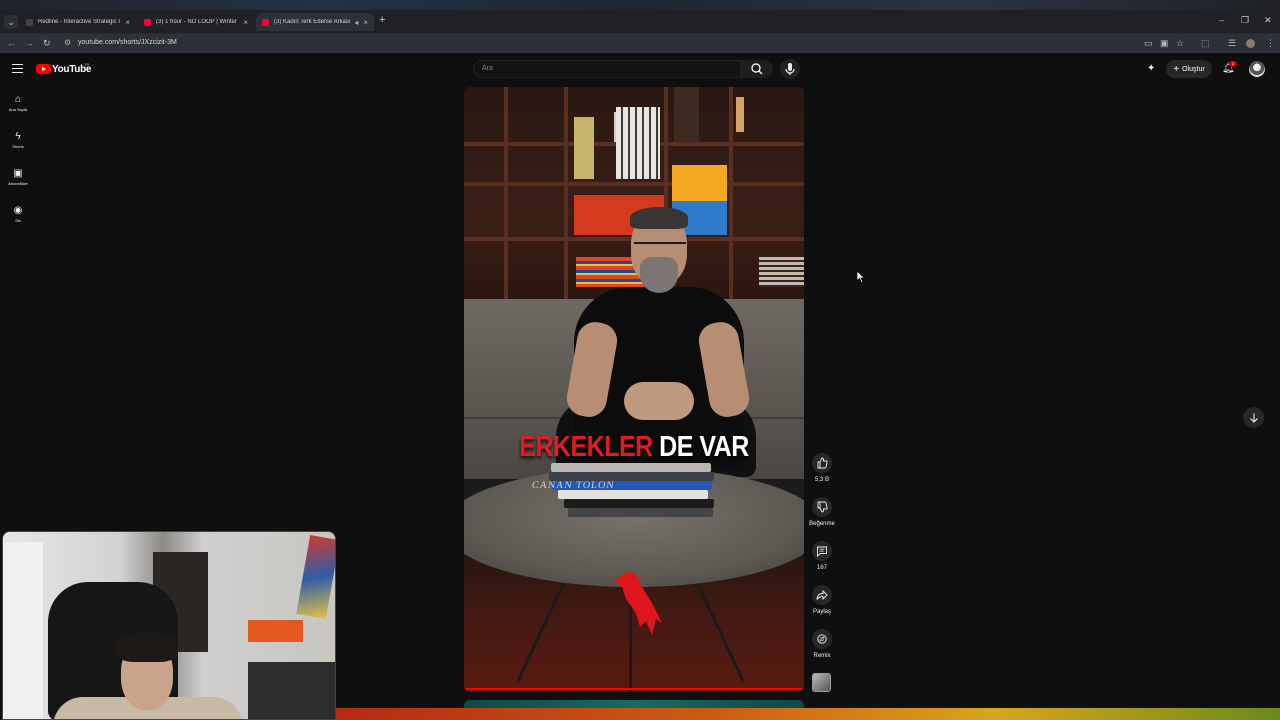  Describe the element at coordinates (1270, 43) in the screenshot. I see `kebab-menu-icon: ⋮` at that location.